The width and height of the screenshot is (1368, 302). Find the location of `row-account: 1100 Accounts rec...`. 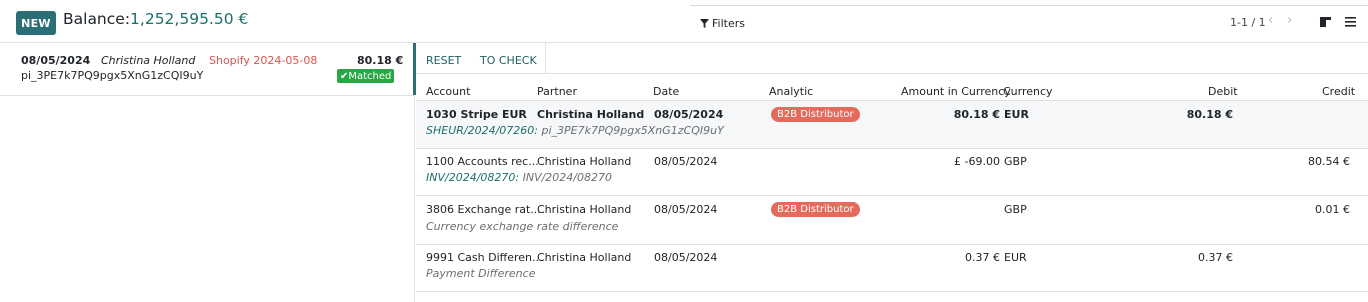

row-account: 1100 Accounts rec... is located at coordinates (482, 161).